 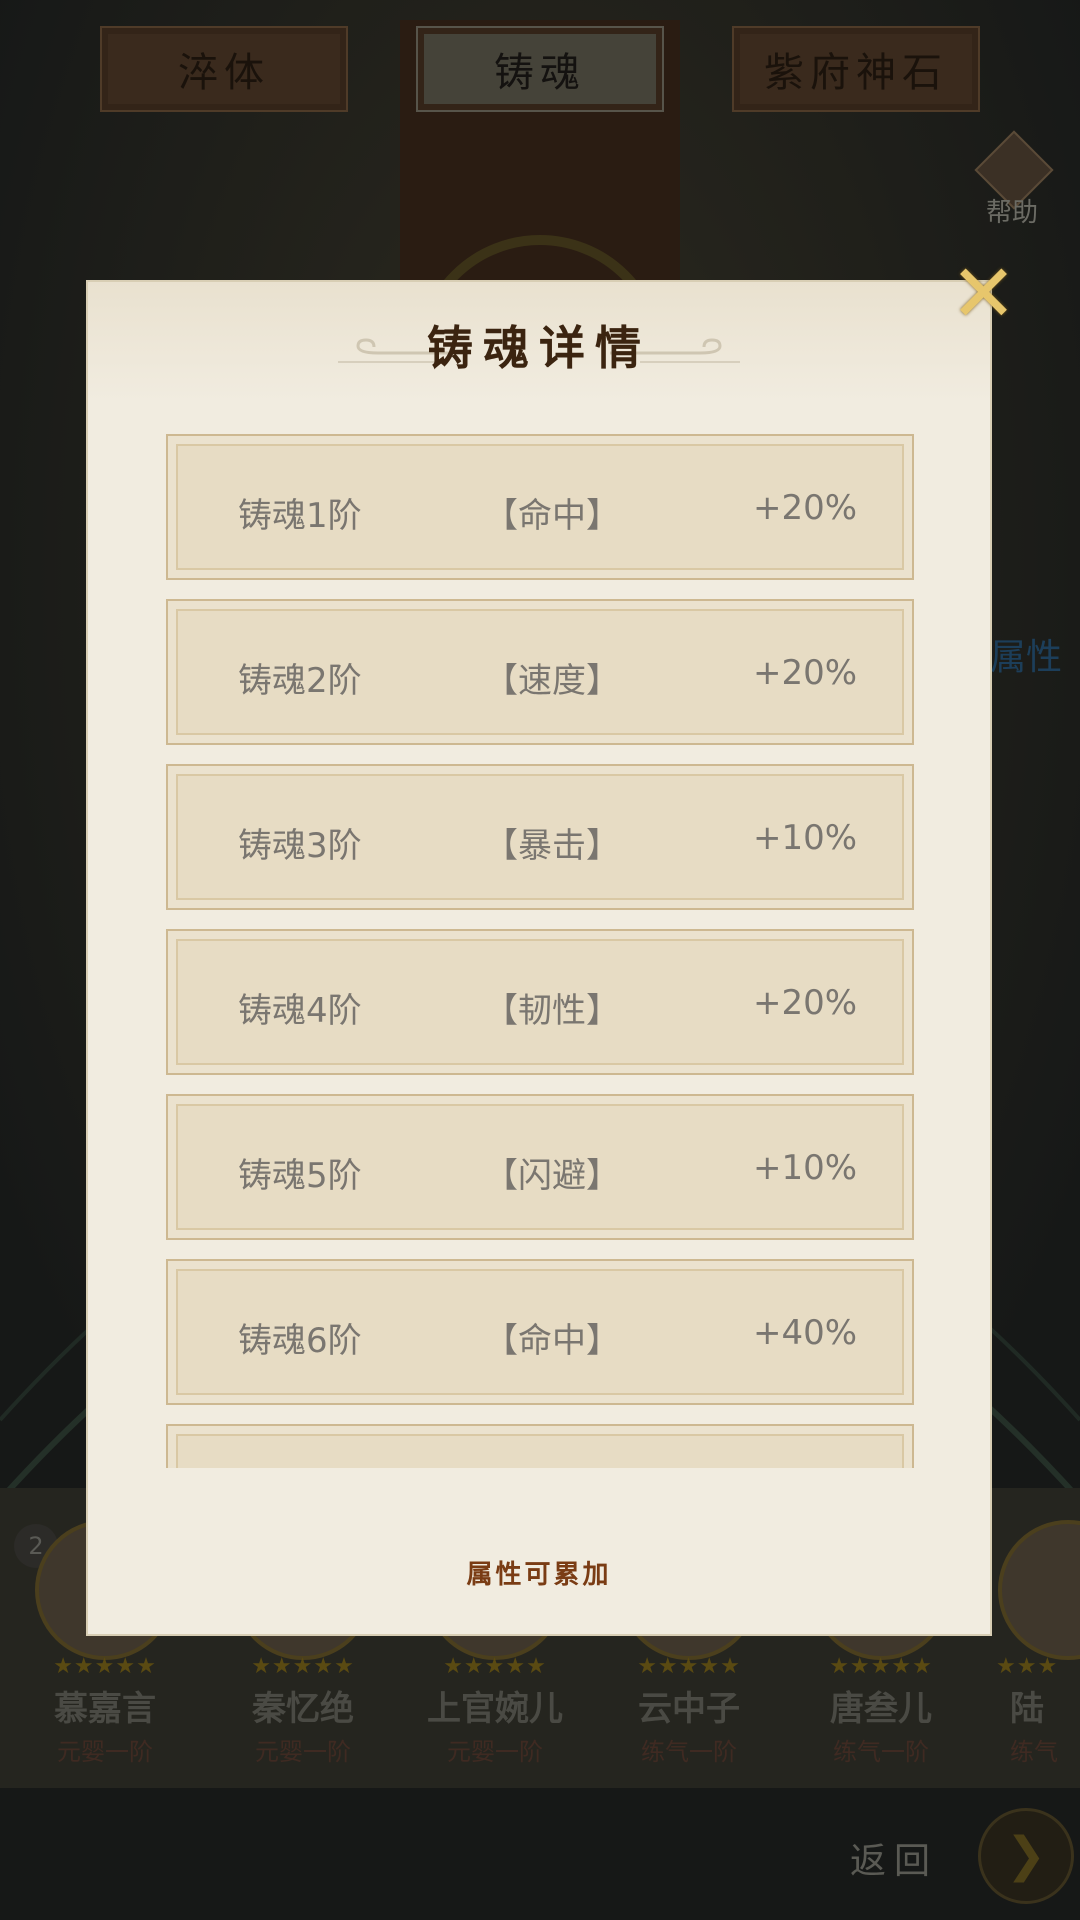 I want to click on list-item: 铸魂3阶 【暴击】 +10%, so click(x=540, y=837).